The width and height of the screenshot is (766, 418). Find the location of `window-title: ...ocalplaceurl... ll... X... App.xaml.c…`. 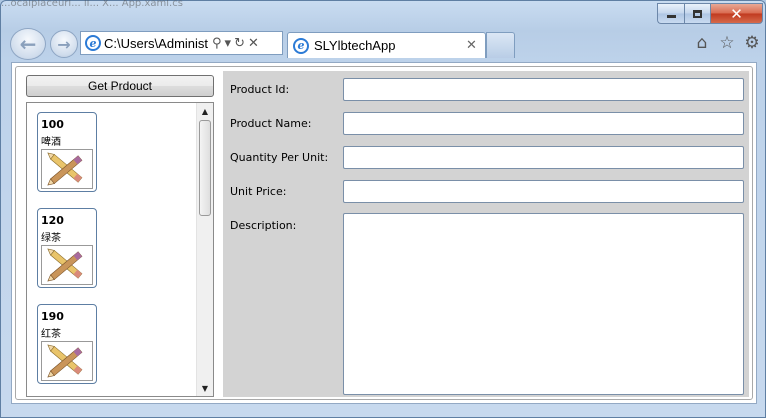

window-title: ...ocalplaceurl... ll... X... App.xaml.c… is located at coordinates (92, 4).